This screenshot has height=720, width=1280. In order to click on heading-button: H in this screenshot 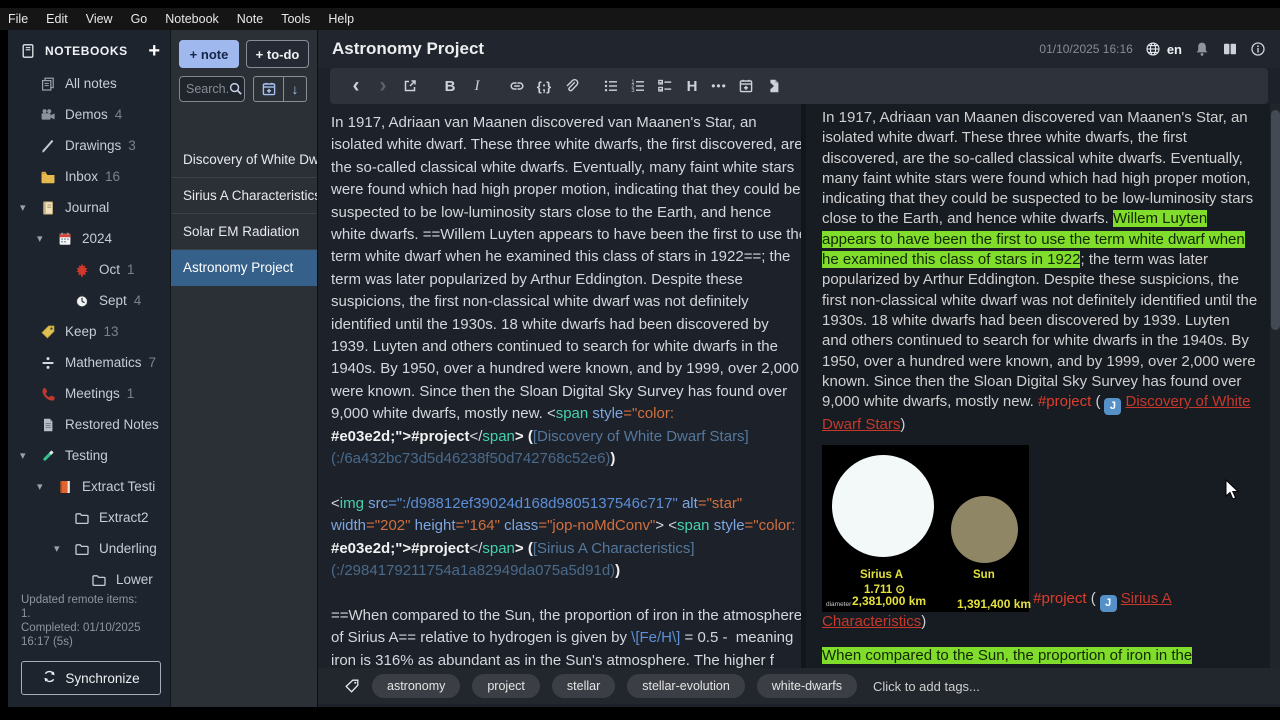, I will do `click(692, 86)`.